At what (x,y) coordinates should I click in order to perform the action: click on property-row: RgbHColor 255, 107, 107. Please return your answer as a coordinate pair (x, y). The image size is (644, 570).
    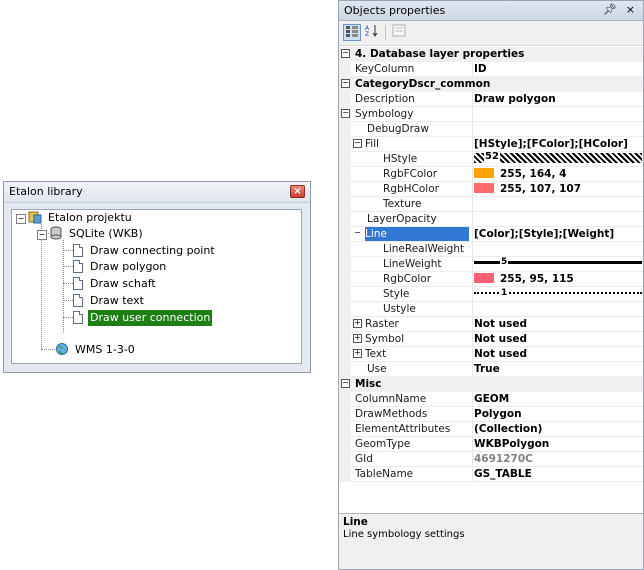
    Looking at the image, I should click on (491, 189).